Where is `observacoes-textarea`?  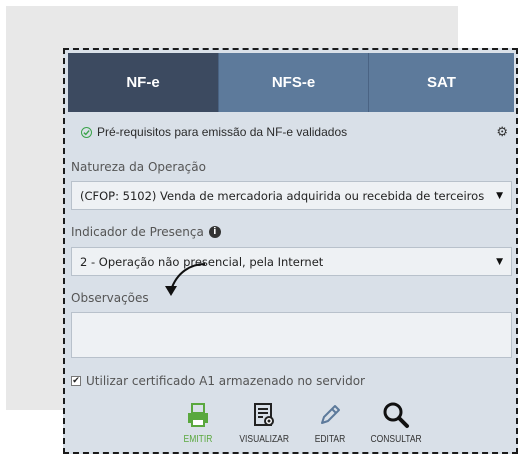 observacoes-textarea is located at coordinates (291, 335).